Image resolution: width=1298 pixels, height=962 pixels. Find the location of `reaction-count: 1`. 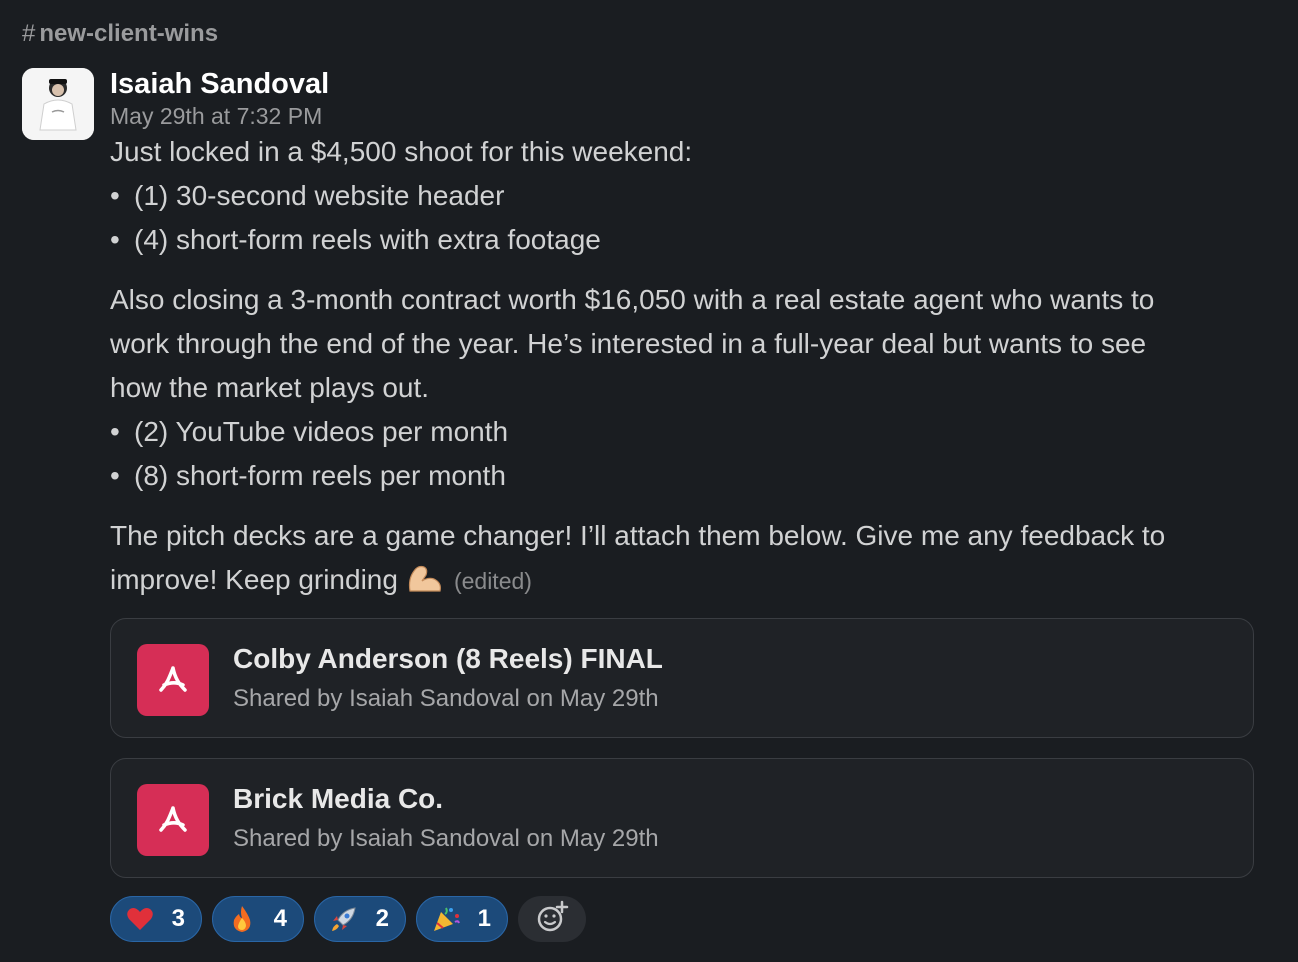

reaction-count: 1 is located at coordinates (484, 918).